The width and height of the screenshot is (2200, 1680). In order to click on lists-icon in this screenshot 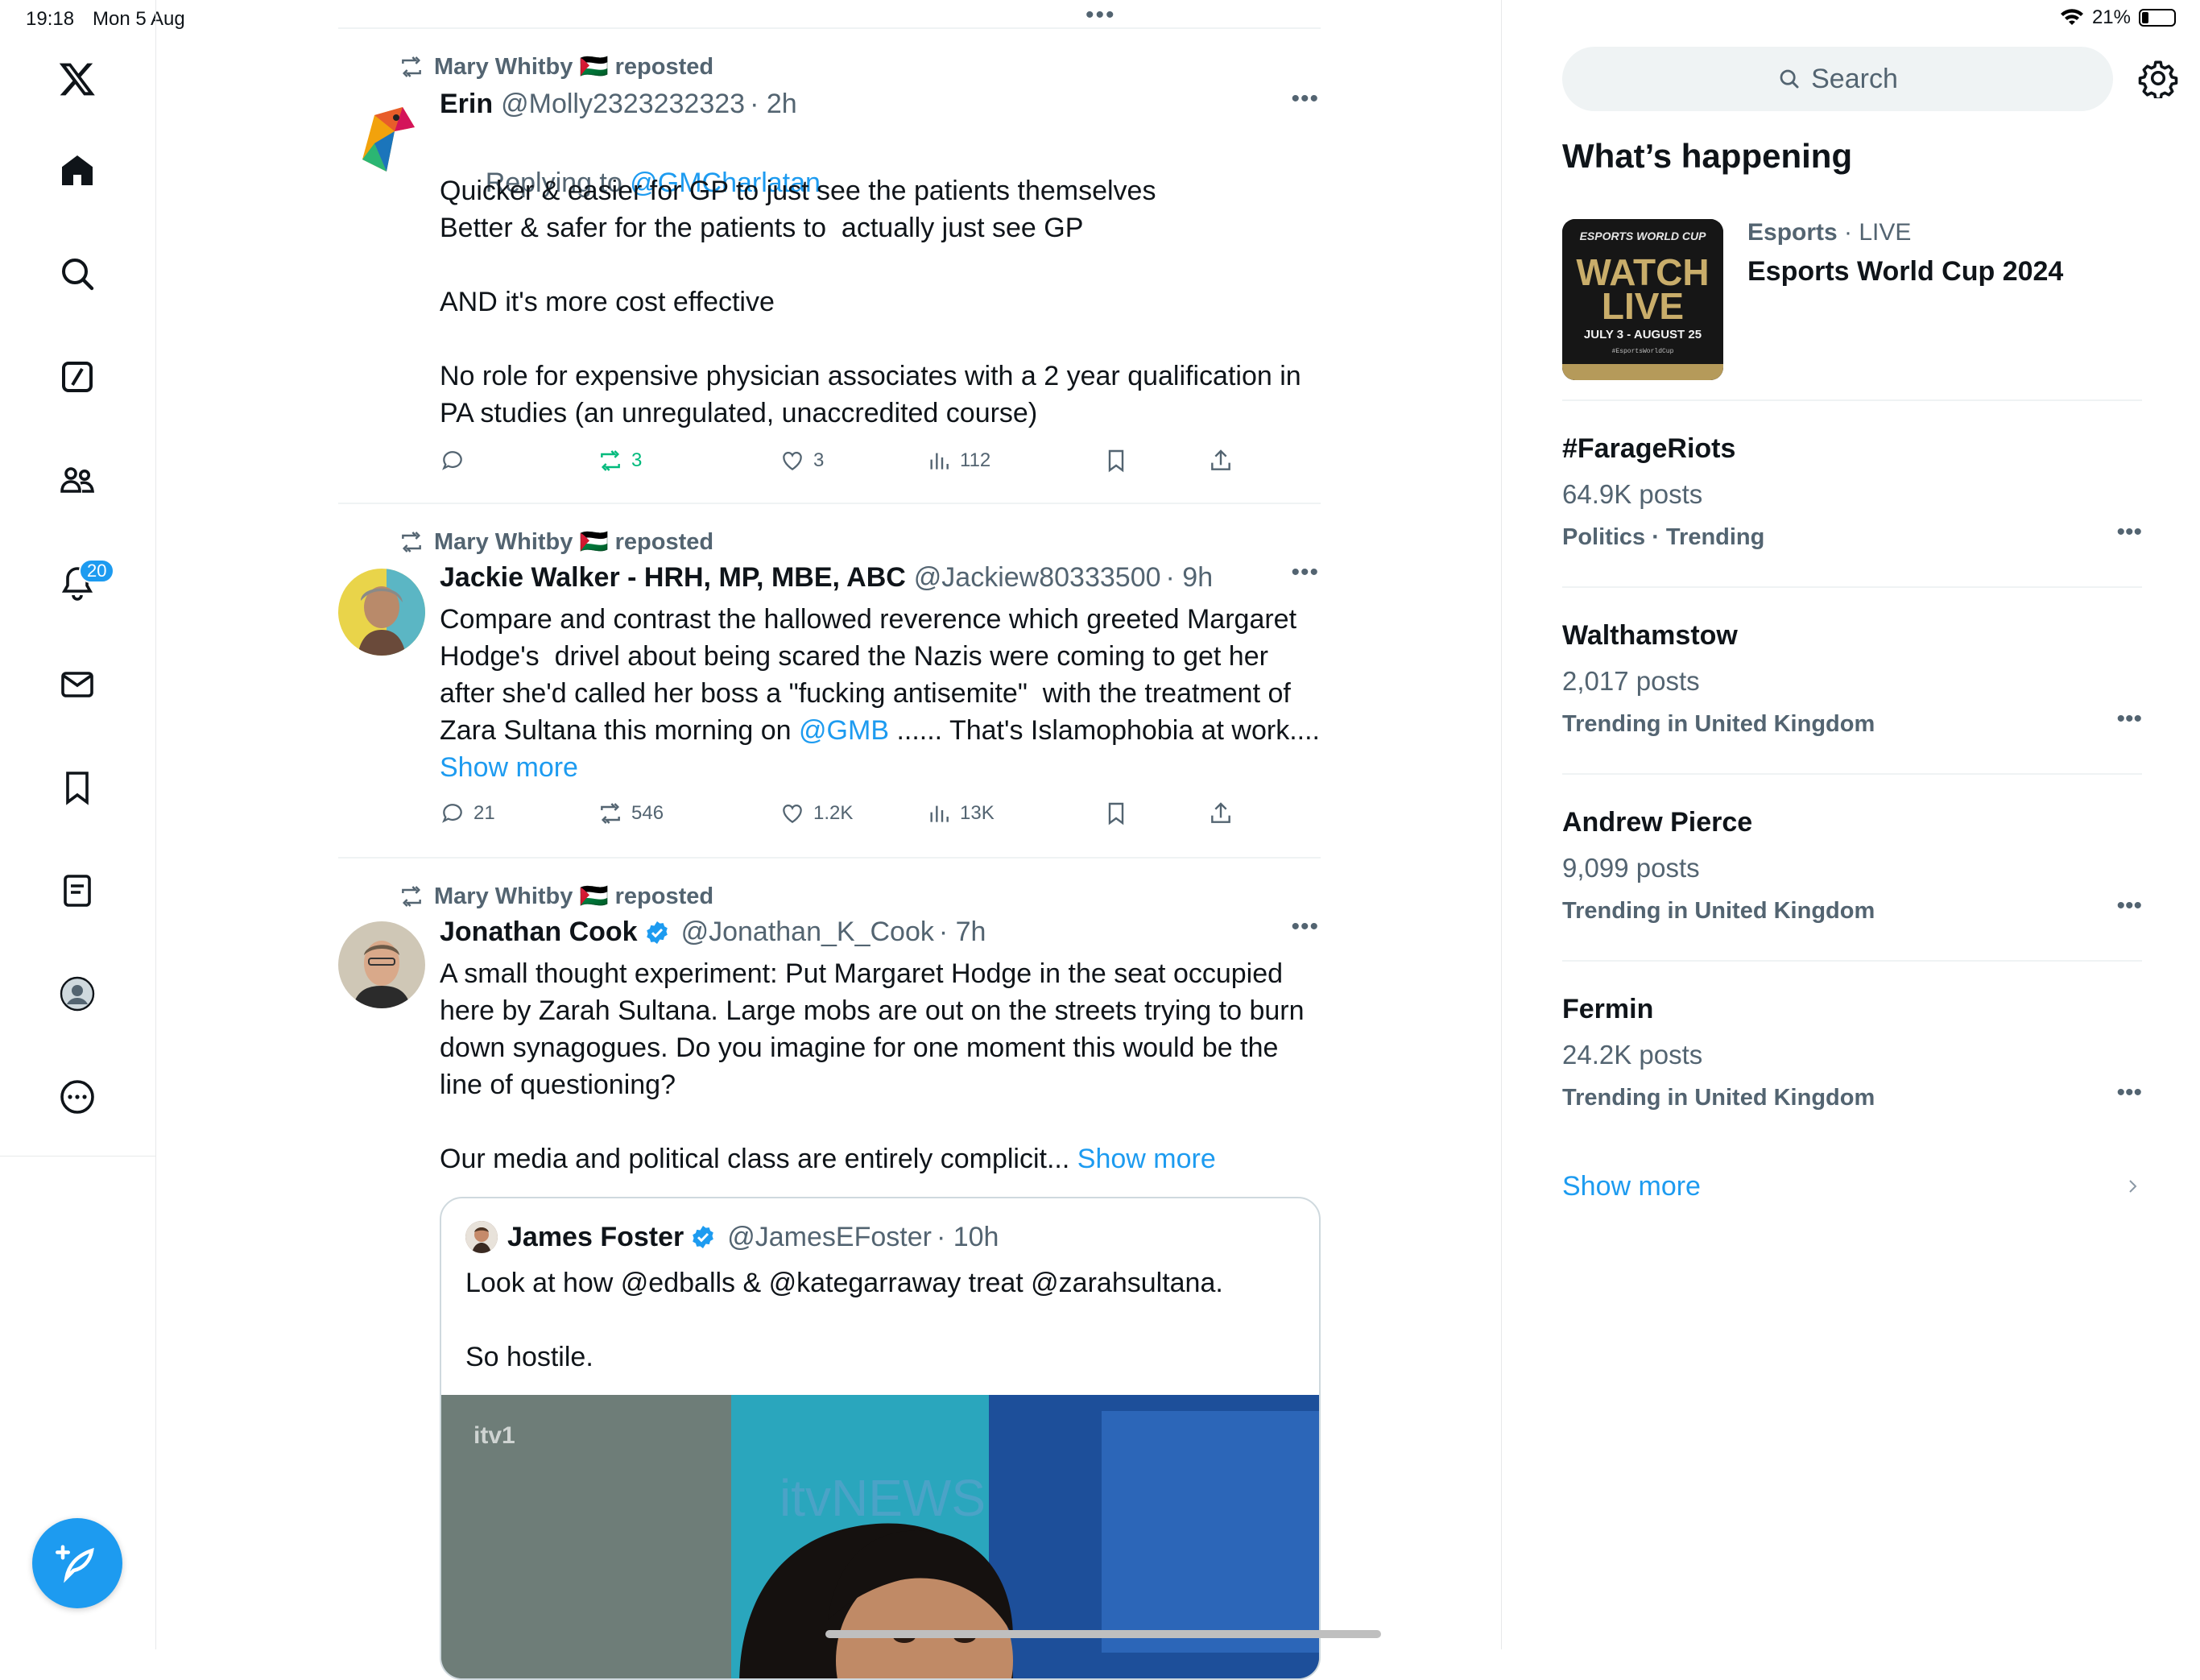, I will do `click(77, 891)`.